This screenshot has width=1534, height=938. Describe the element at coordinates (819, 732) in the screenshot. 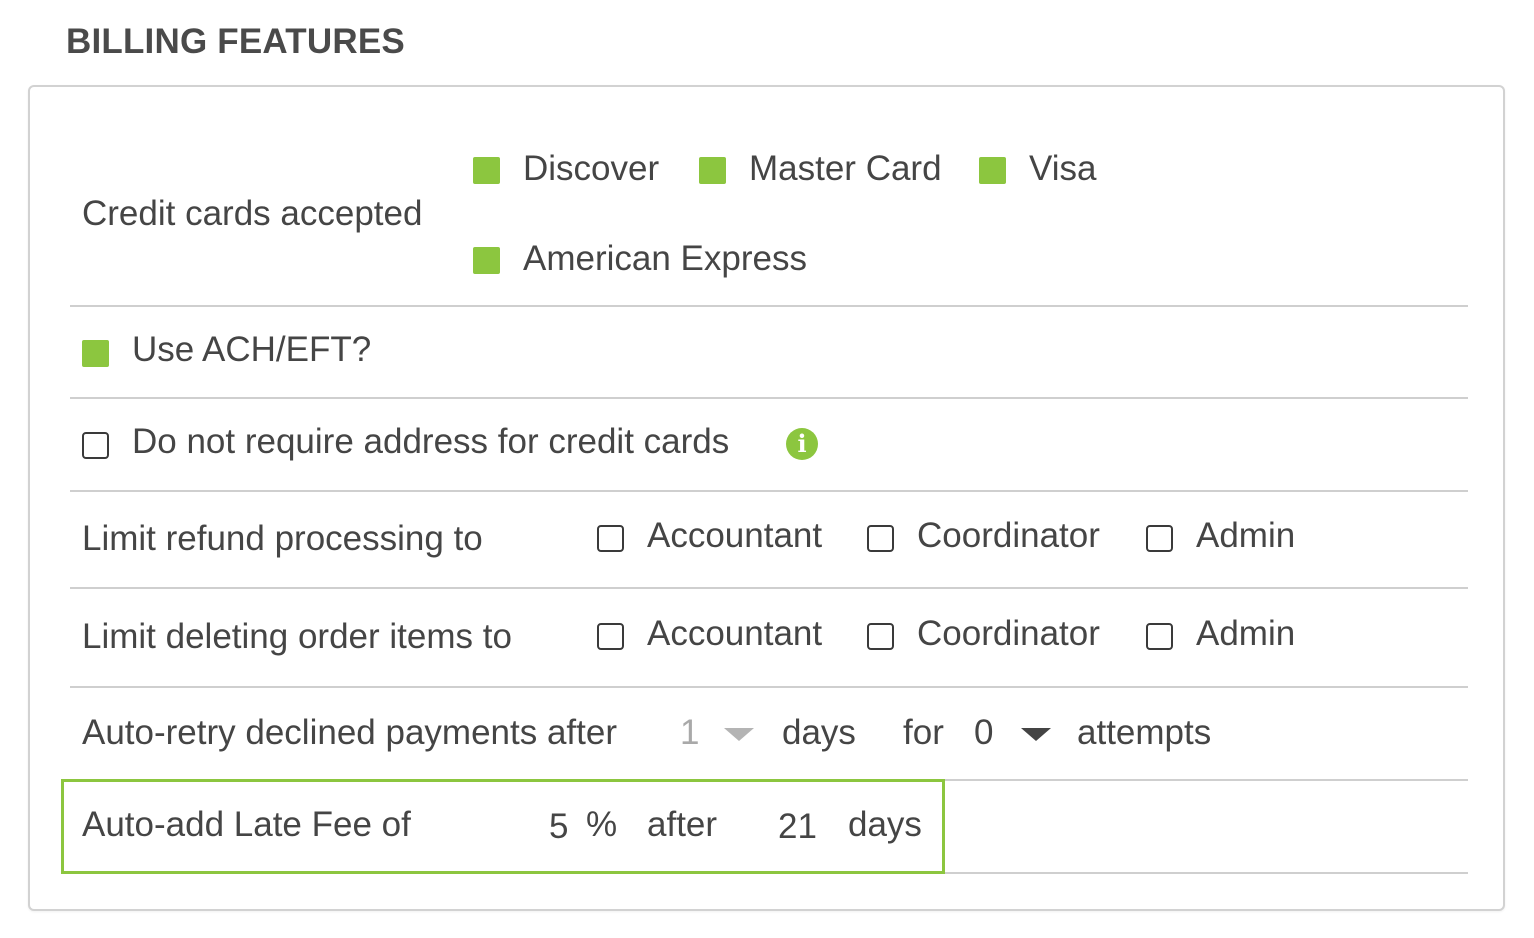

I see `retry-days-label: days` at that location.